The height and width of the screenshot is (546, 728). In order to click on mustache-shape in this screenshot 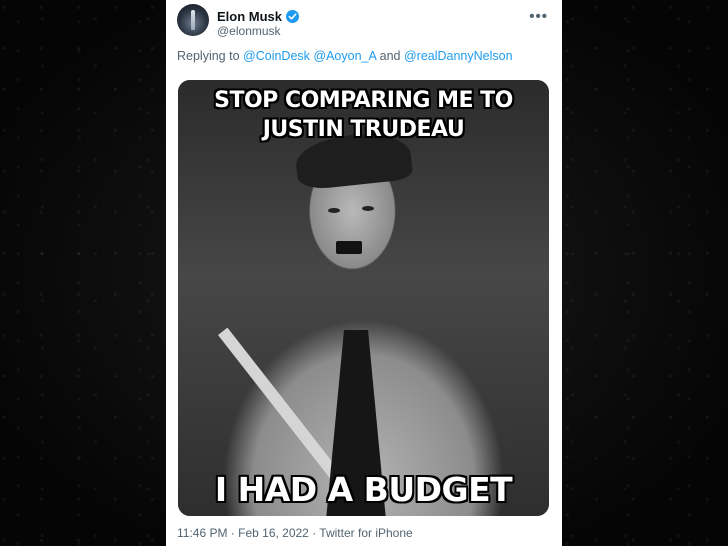, I will do `click(349, 247)`.